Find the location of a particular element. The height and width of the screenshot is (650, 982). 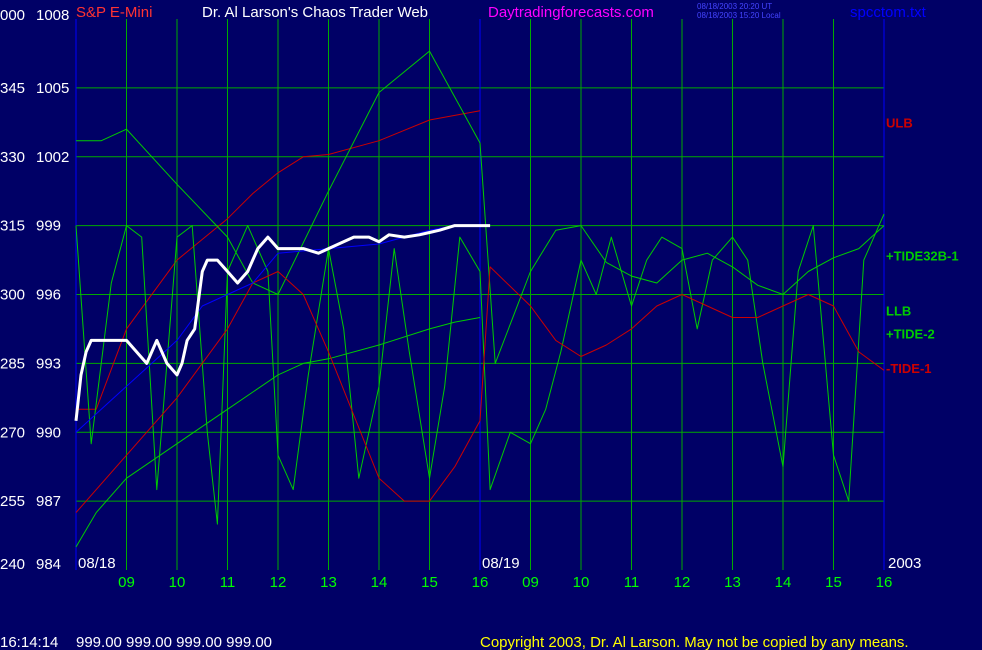

app-title: Dr. Al Larson's Chaos Trader Web is located at coordinates (315, 12).